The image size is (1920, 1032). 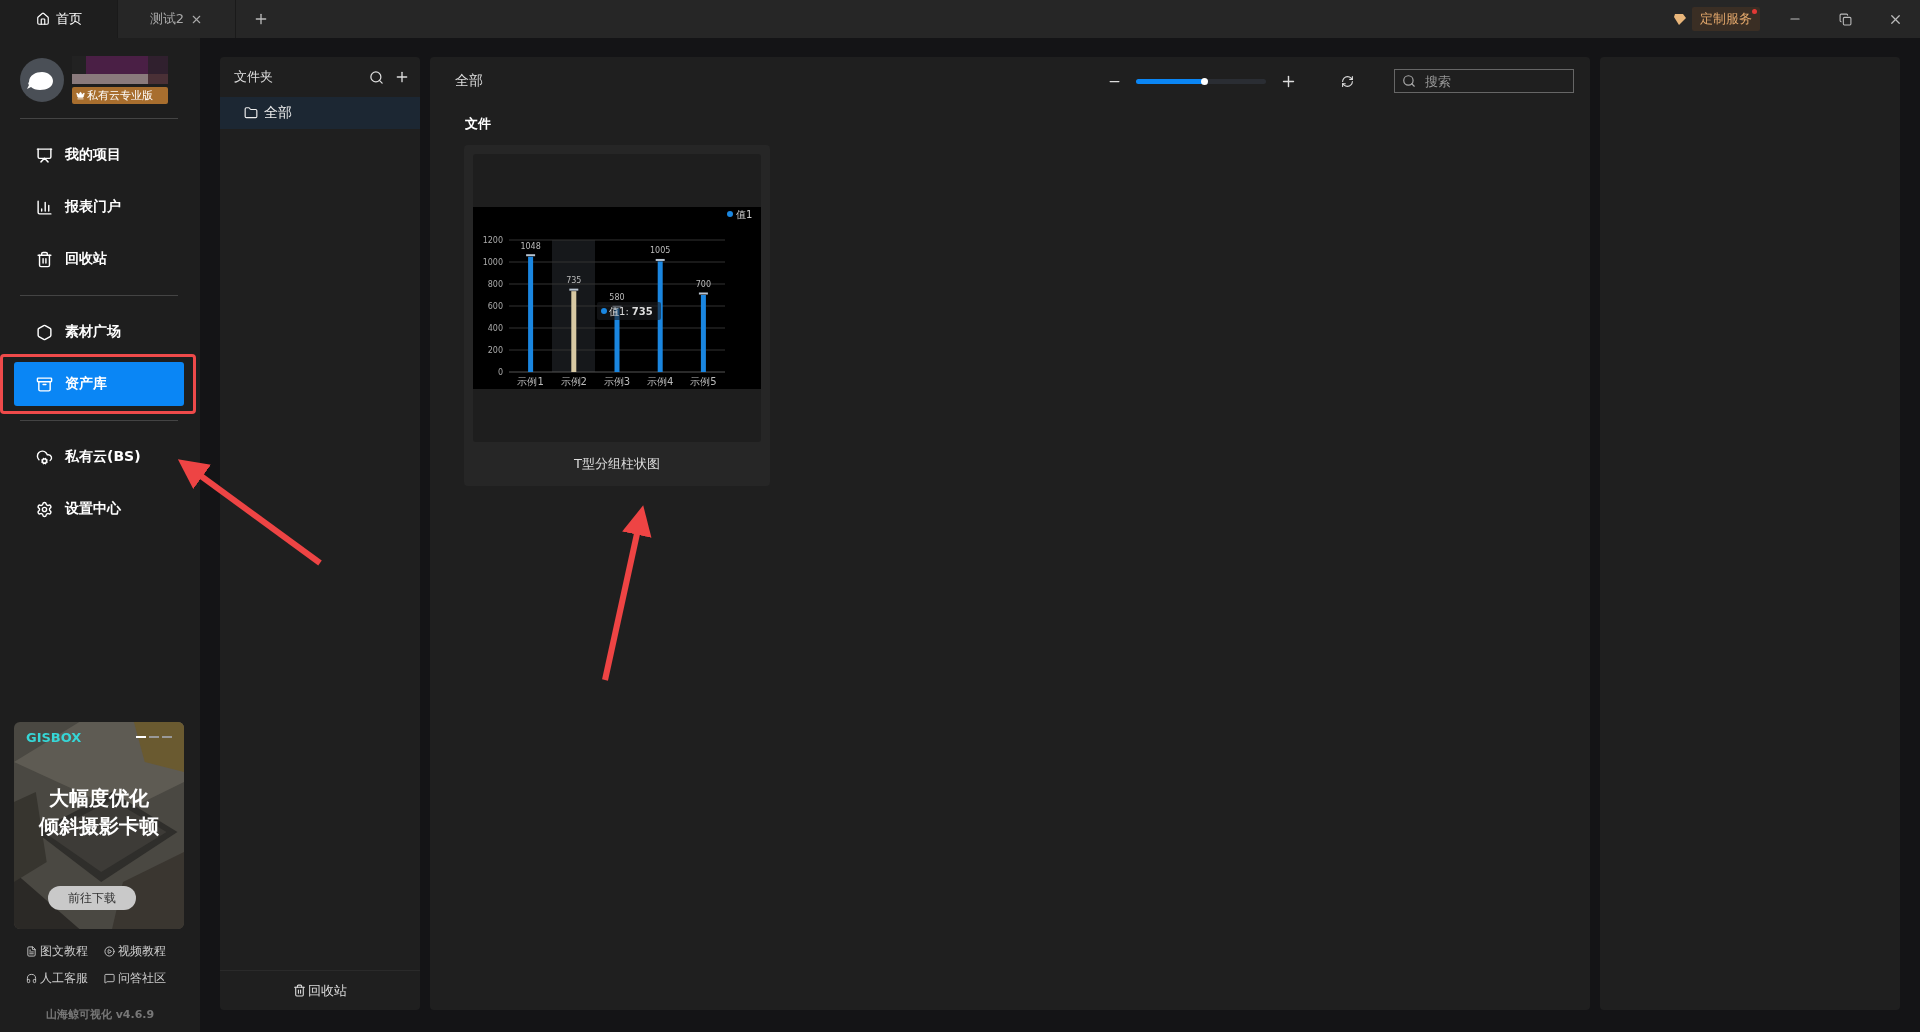 I want to click on folder-icon, so click(x=251, y=113).